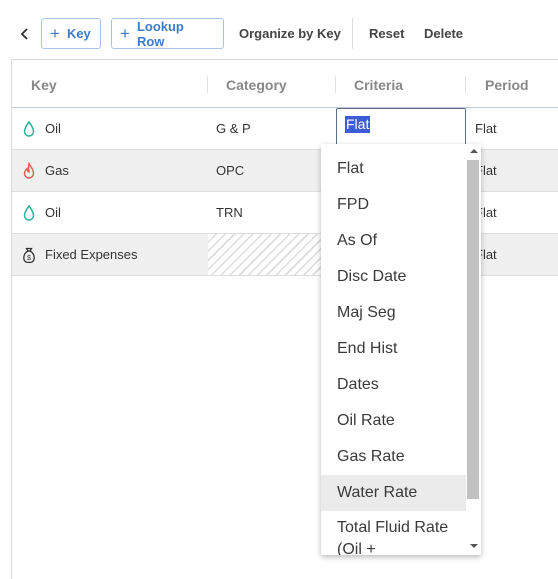 Image resolution: width=558 pixels, height=579 pixels. Describe the element at coordinates (230, 170) in the screenshot. I see `category-cell: OPC` at that location.